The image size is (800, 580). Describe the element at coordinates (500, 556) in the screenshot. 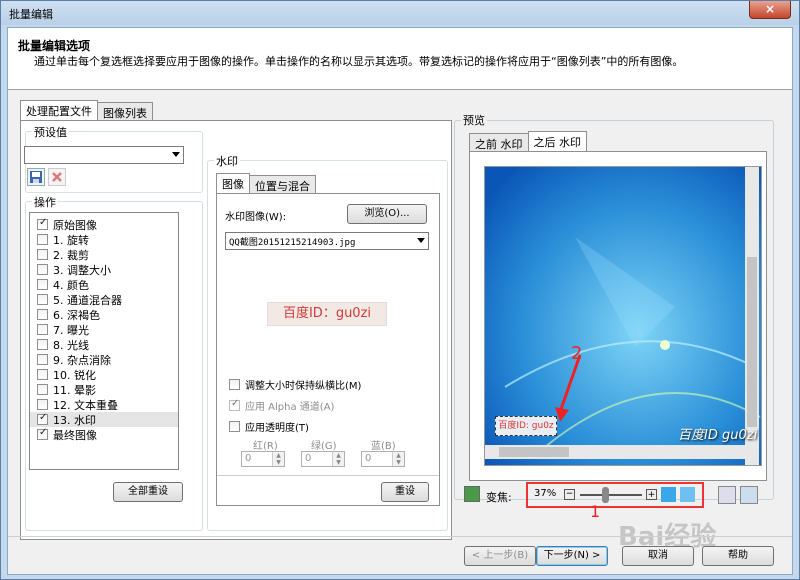

I see `prev-button: < 上一步(B)` at that location.